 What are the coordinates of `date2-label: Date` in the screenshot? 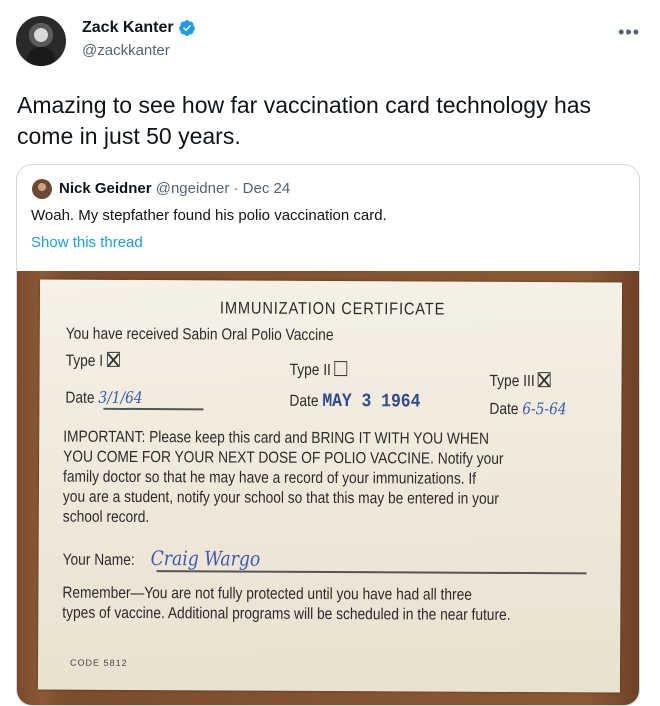 It's located at (304, 401).